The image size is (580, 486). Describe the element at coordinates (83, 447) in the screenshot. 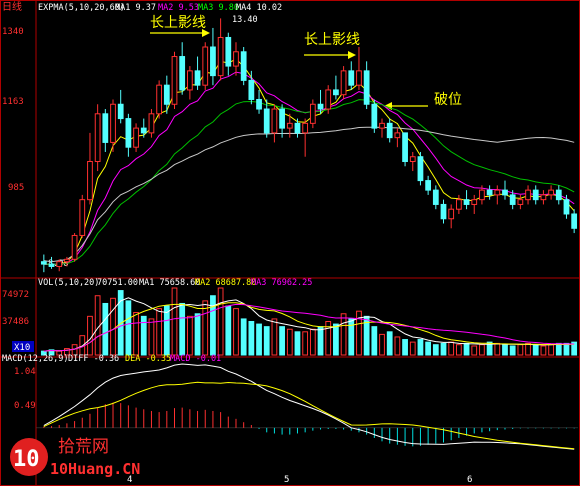

I see `svg-text: 拾荒网` at that location.